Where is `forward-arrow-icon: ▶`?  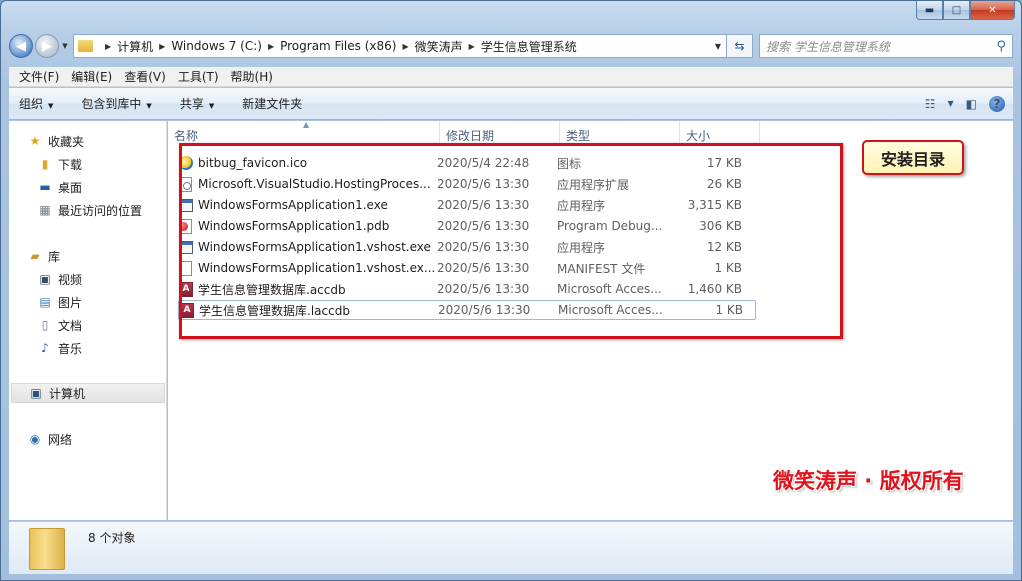 forward-arrow-icon: ▶ is located at coordinates (47, 46).